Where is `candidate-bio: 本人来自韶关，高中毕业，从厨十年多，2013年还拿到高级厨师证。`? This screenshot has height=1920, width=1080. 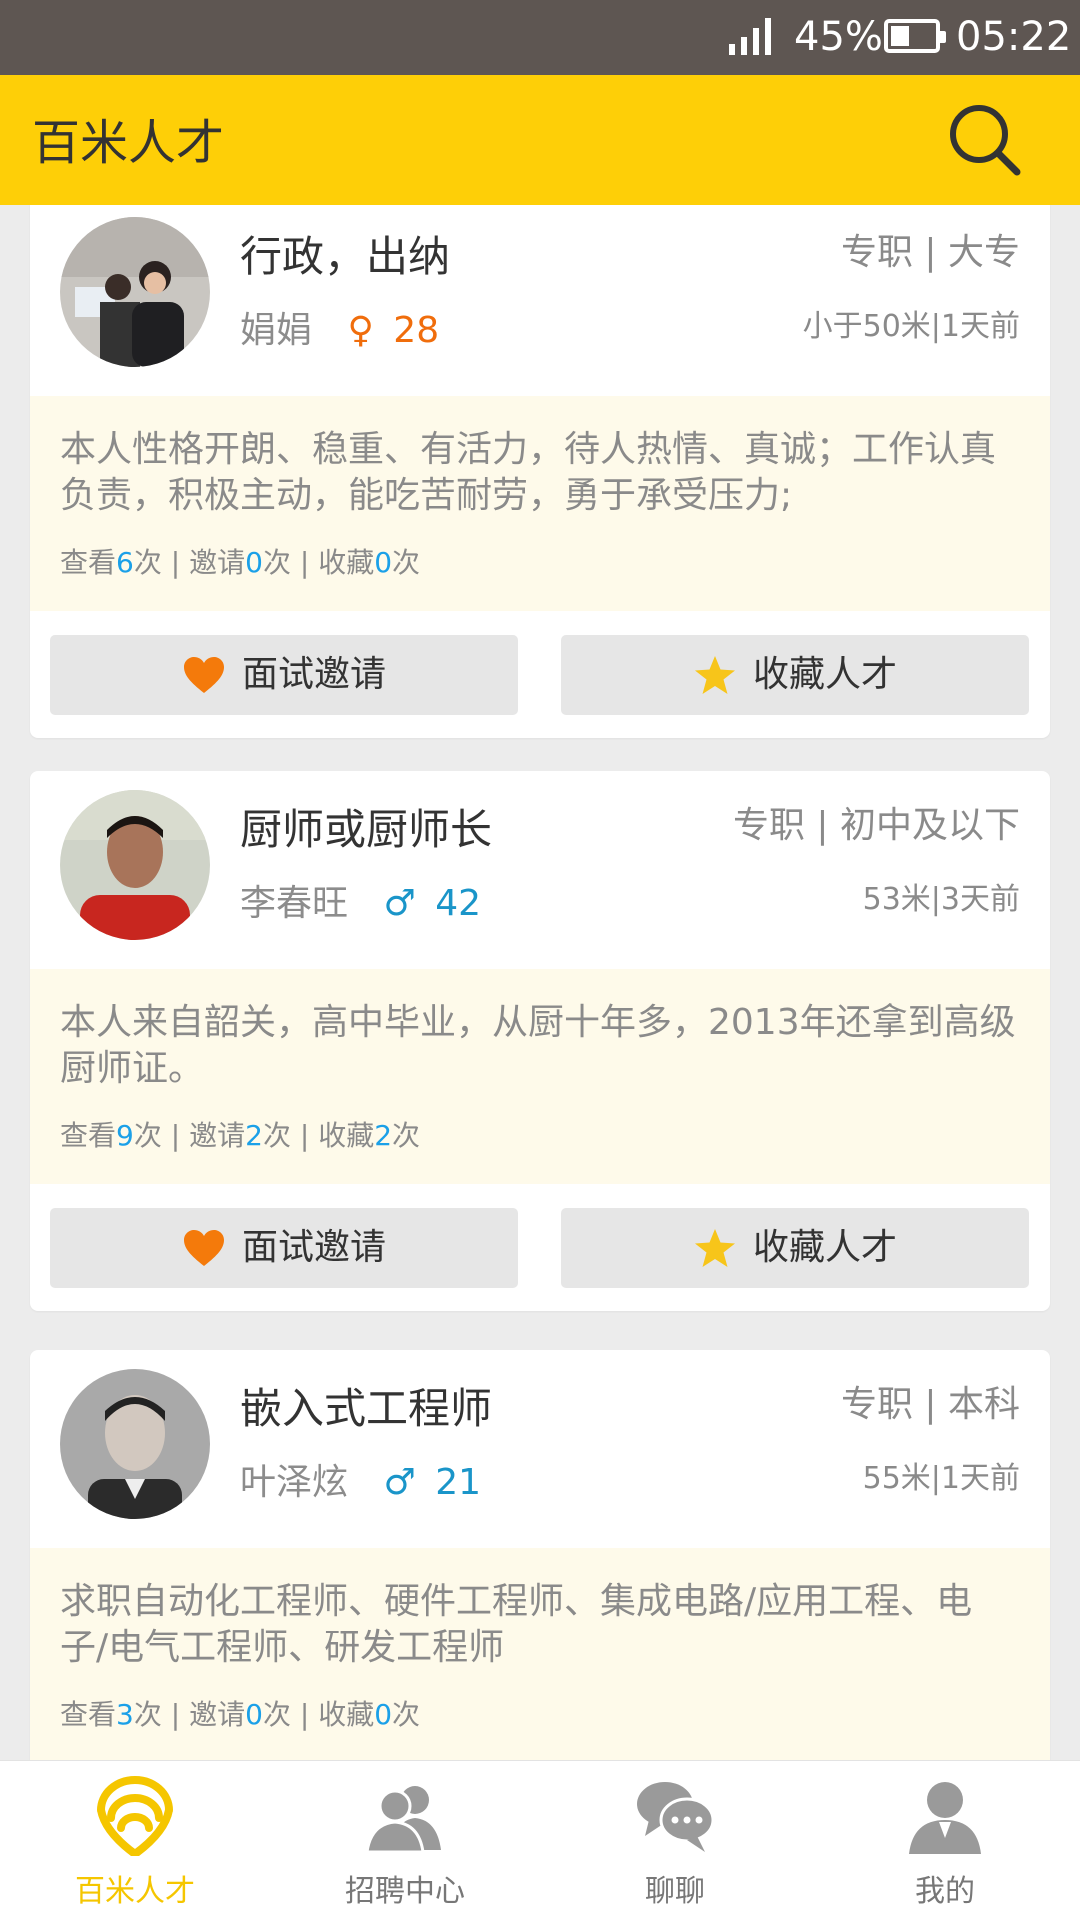
candidate-bio: 本人来自韶关，高中毕业，从厨十年多，2013年还拿到高级厨师证。 is located at coordinates (538, 1045).